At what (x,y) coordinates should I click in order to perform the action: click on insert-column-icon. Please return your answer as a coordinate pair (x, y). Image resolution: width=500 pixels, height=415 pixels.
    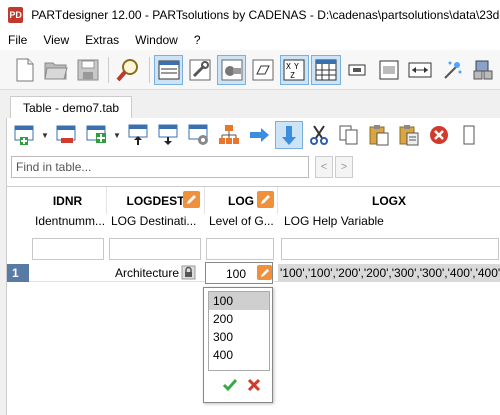
    Looking at the image, I should click on (97, 135).